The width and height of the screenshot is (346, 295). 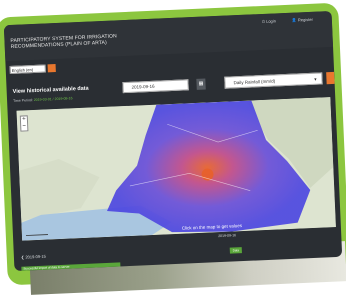 I want to click on time-period-label: Time Period:, so click(x=23, y=100).